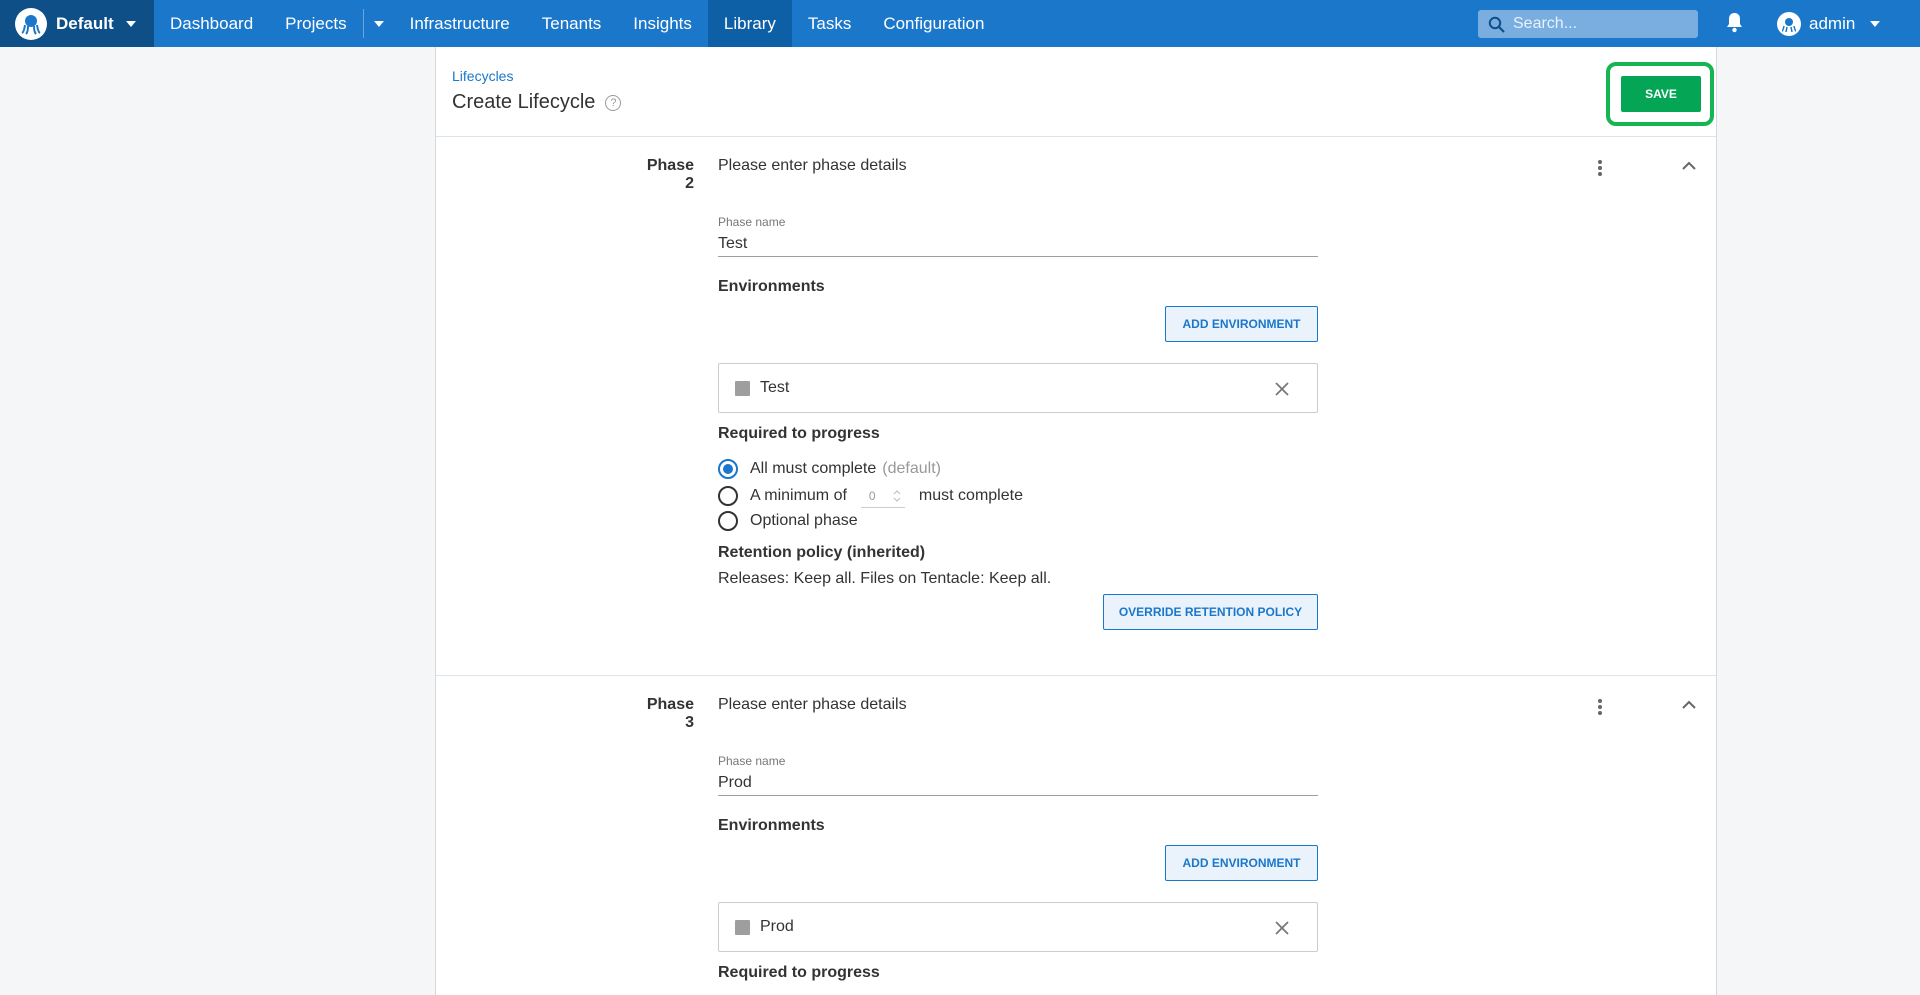 Image resolution: width=1920 pixels, height=995 pixels. Describe the element at coordinates (211, 23) in the screenshot. I see `nav-dashboard: Dashboard` at that location.